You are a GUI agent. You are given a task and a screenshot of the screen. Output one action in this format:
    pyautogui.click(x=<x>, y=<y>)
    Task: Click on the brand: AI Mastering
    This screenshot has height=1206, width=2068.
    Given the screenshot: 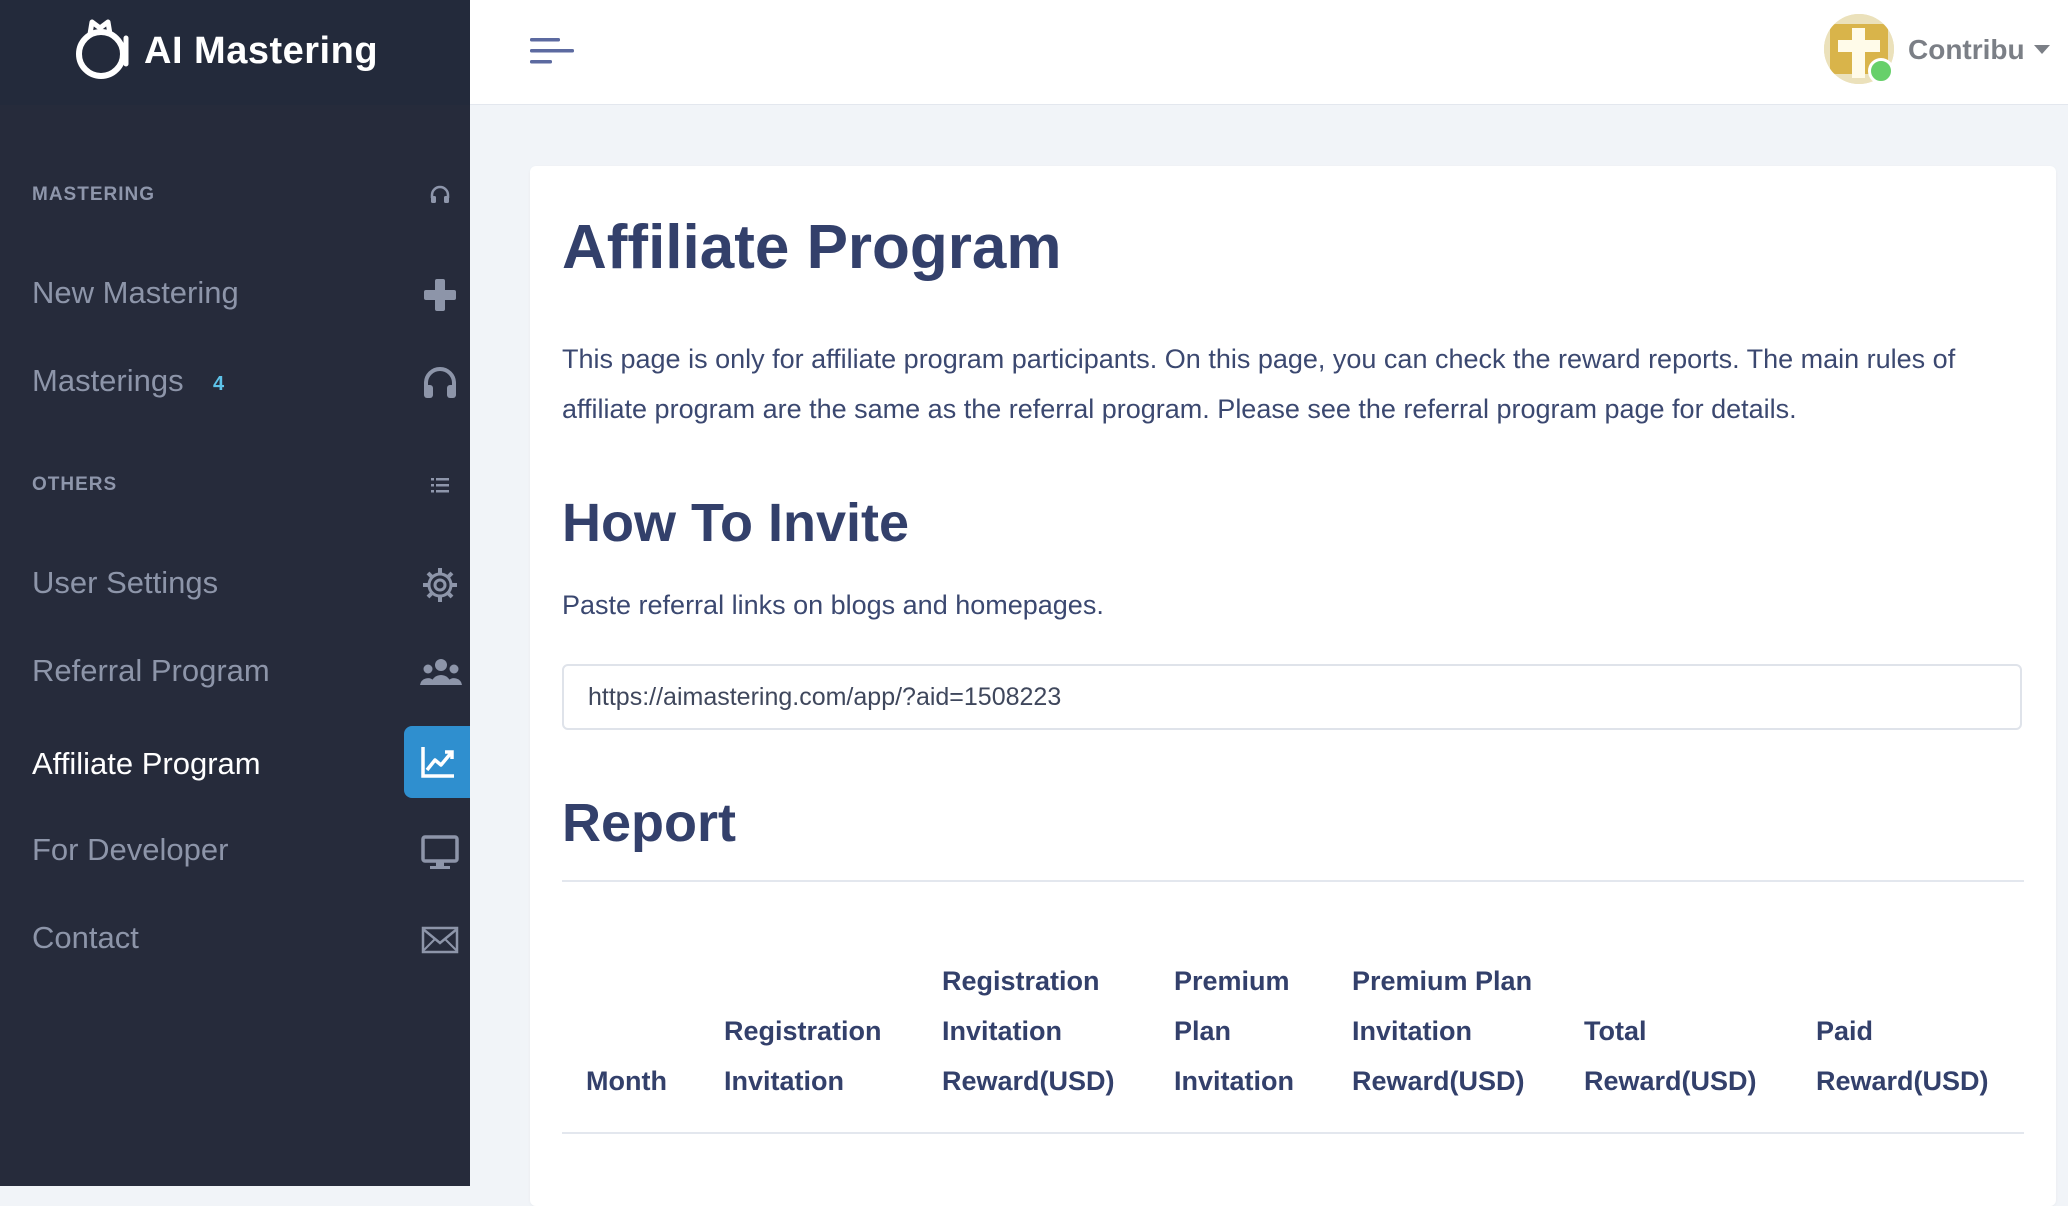 What is the action you would take?
    pyautogui.click(x=235, y=52)
    